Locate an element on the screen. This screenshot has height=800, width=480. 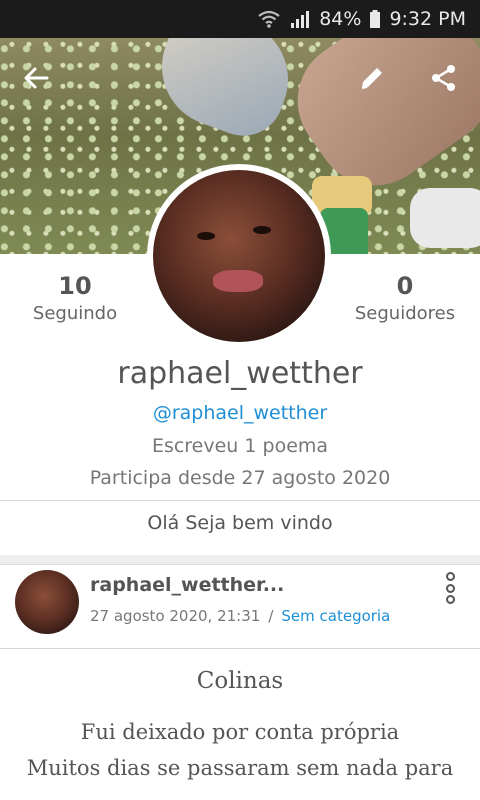
more-vertical-icon is located at coordinates (450, 588).